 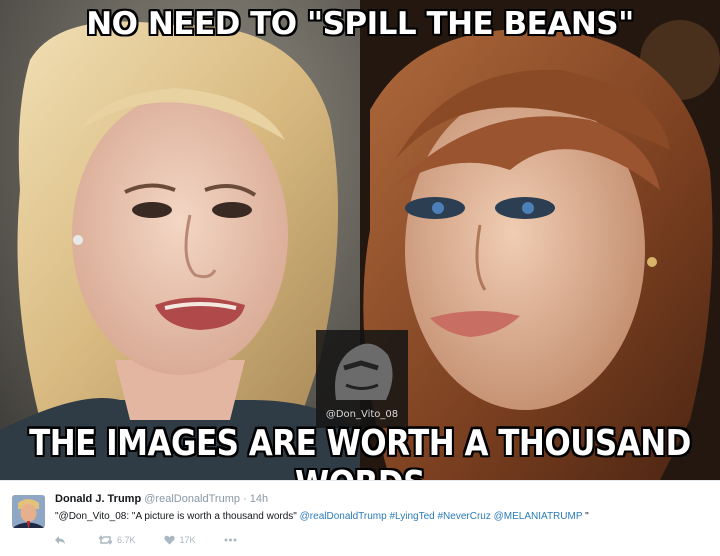 I want to click on tweet-header: Donald J. Trump @realDonaldTrump · 14h, so click(x=161, y=499).